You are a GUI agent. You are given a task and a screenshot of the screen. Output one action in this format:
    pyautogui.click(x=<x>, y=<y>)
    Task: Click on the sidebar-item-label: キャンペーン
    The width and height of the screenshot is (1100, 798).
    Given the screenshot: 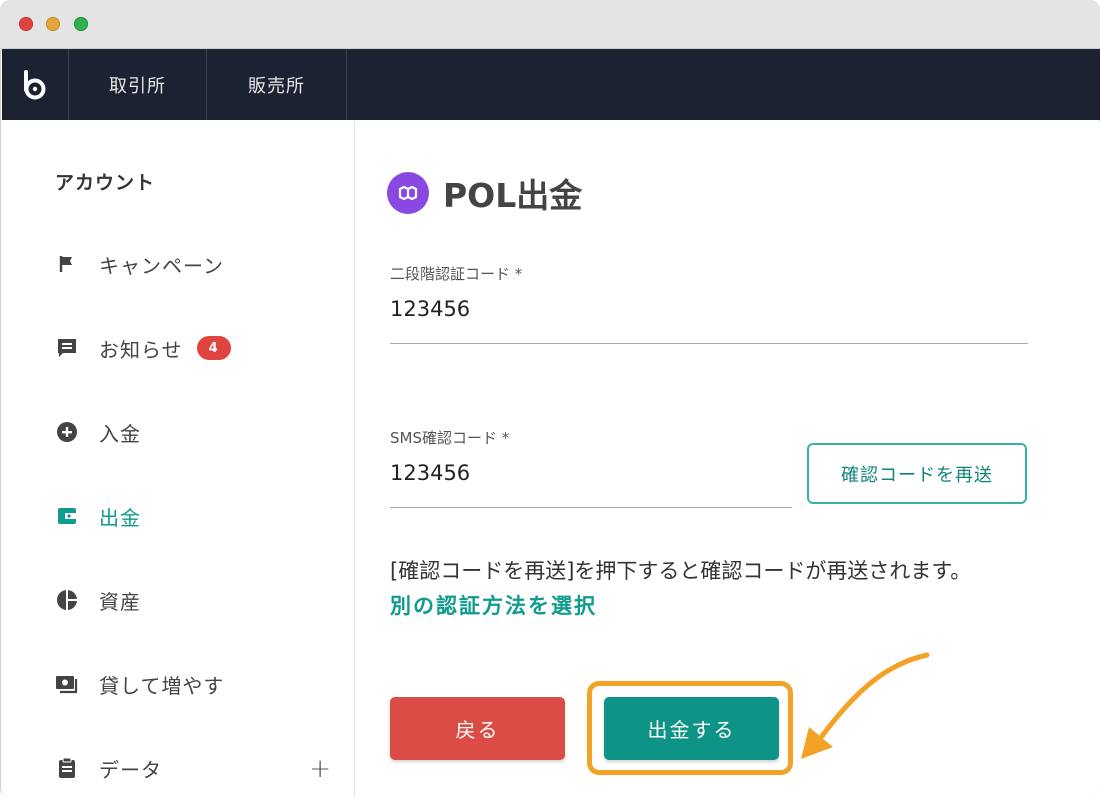 What is the action you would take?
    pyautogui.click(x=161, y=265)
    